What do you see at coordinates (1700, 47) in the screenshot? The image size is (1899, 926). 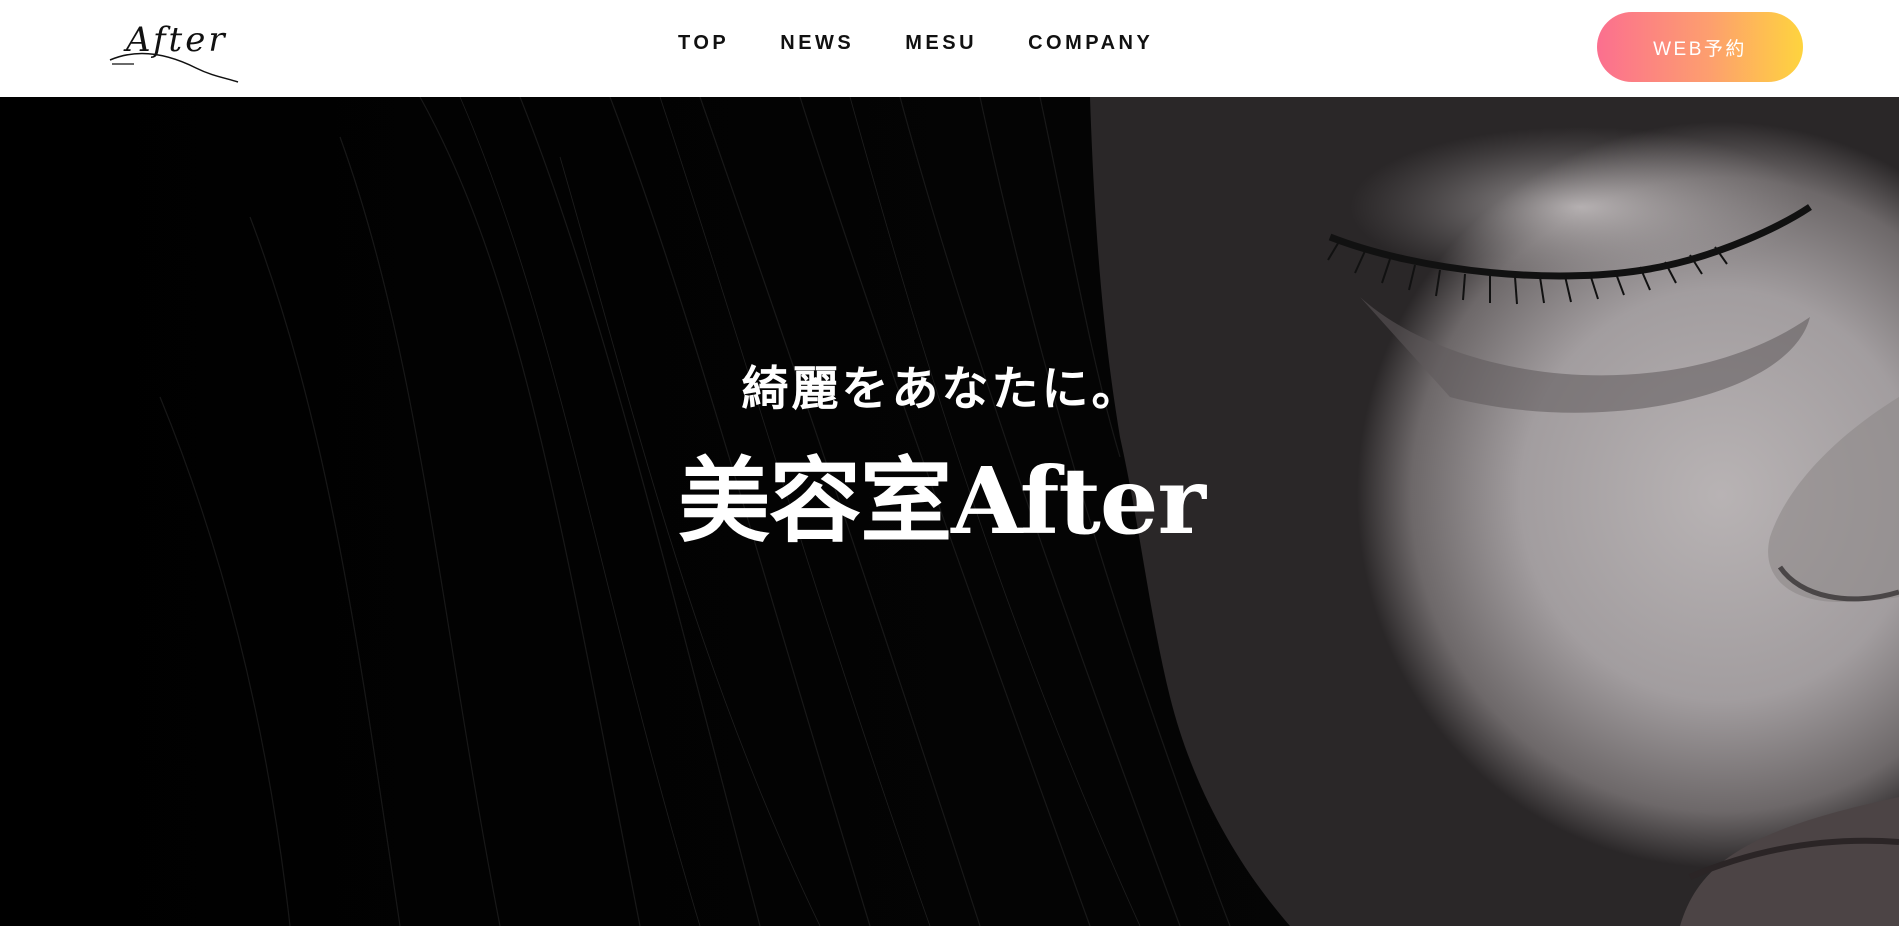 I see `web-reservation-button: WEB予約` at bounding box center [1700, 47].